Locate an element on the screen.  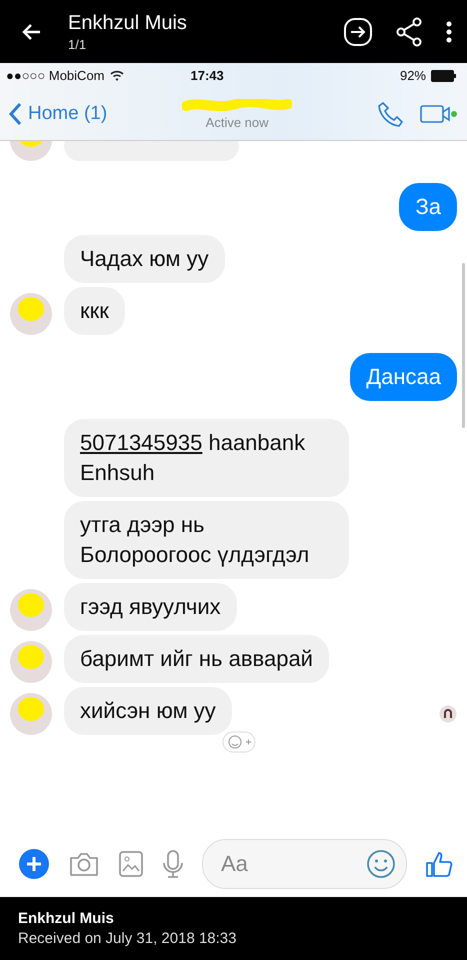
viewer-title: Enkhzul Muis is located at coordinates (128, 23).